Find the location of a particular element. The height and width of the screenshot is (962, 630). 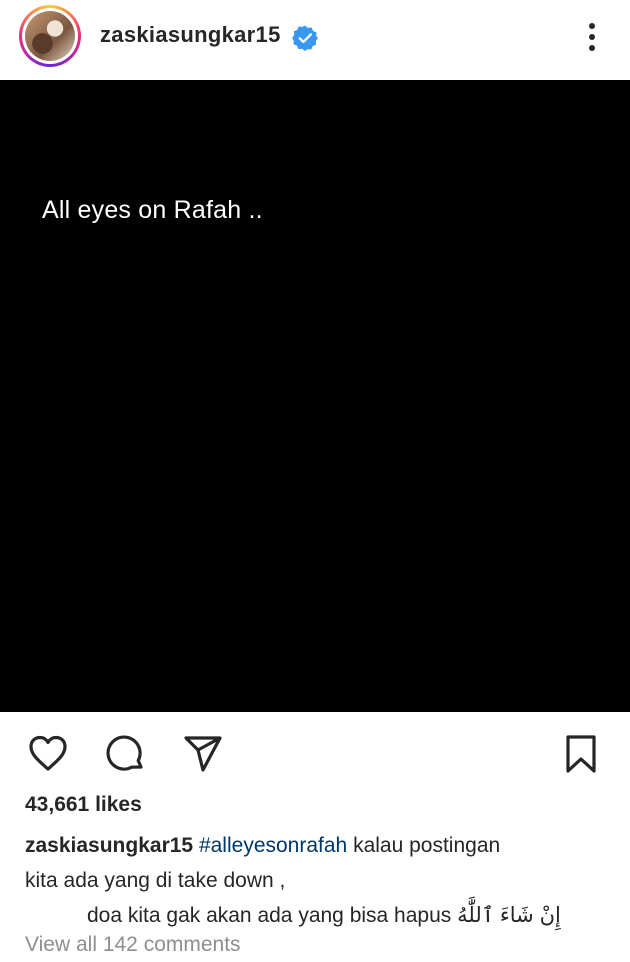

post-header: zaskiasungkar15 is located at coordinates (315, 40).